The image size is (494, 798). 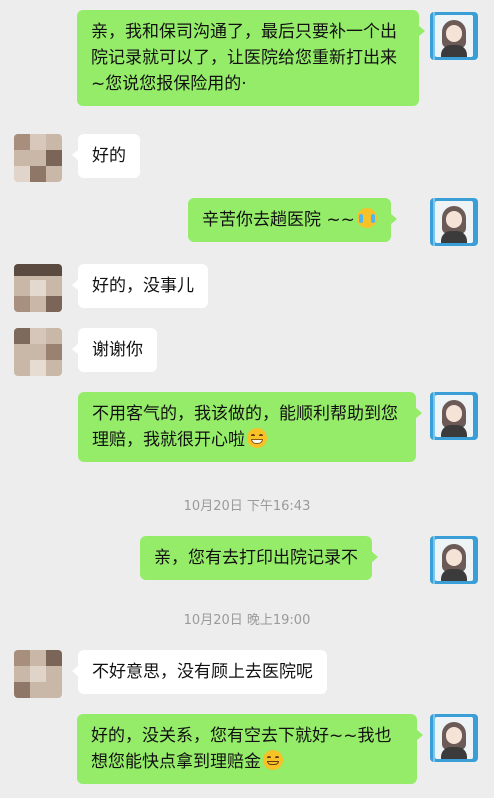 I want to click on my-message-bubble: 辛苦你去趟医院 ~~, so click(x=292, y=220).